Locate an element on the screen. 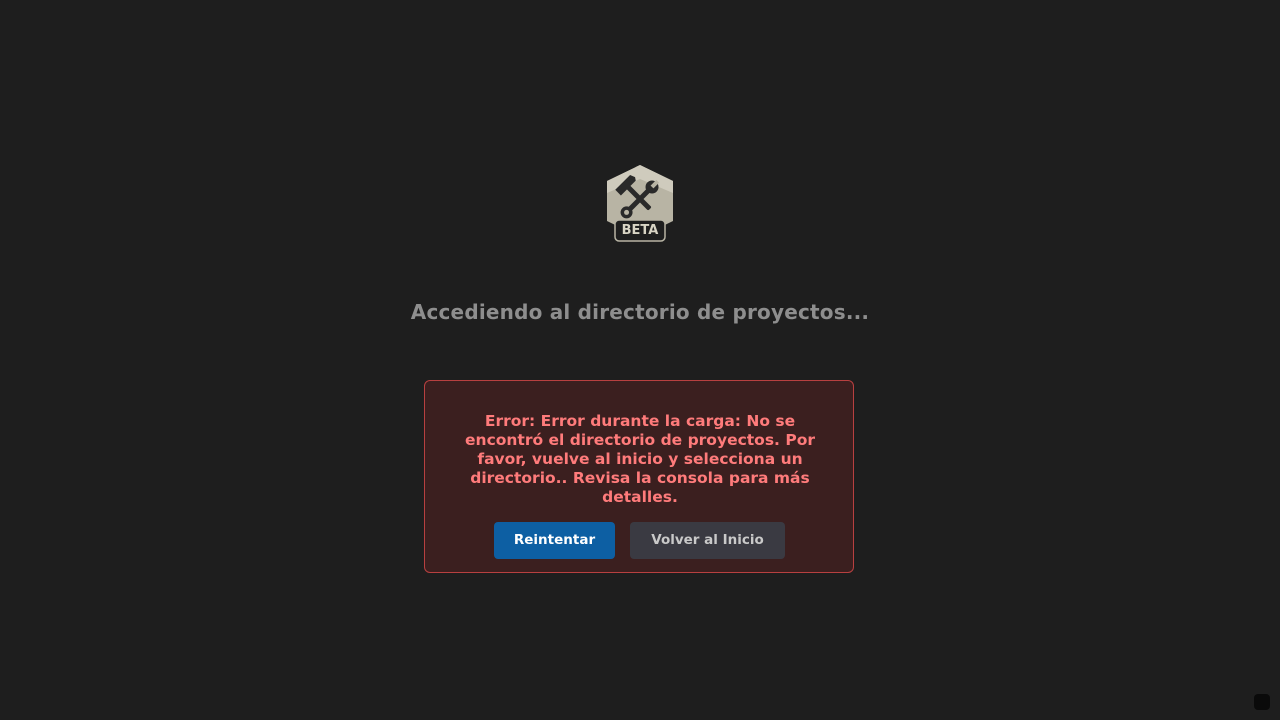 The image size is (1280, 720). beta-badge-label: BETA is located at coordinates (640, 230).